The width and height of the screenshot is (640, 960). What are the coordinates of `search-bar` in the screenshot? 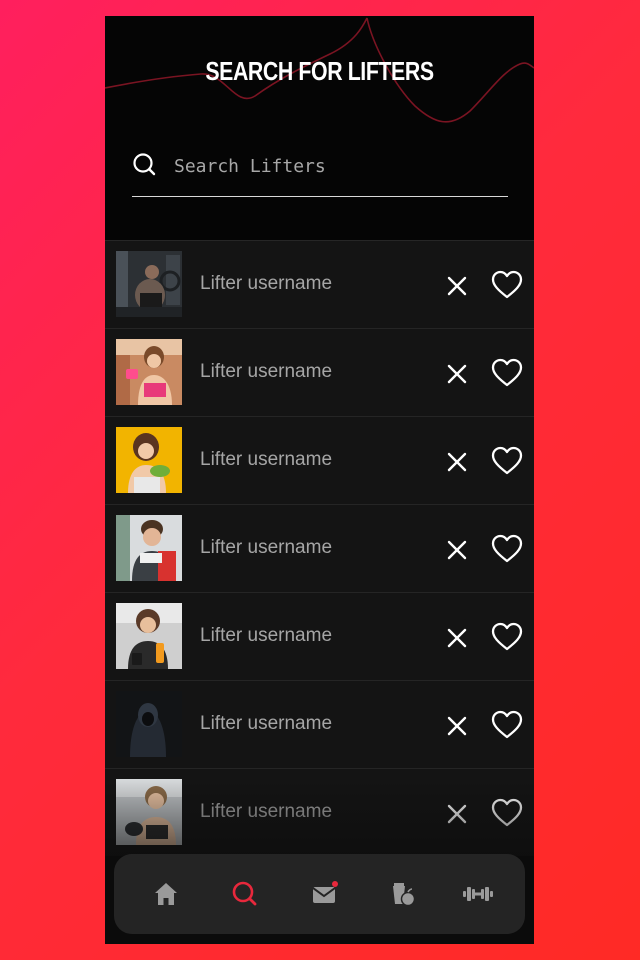 It's located at (320, 171).